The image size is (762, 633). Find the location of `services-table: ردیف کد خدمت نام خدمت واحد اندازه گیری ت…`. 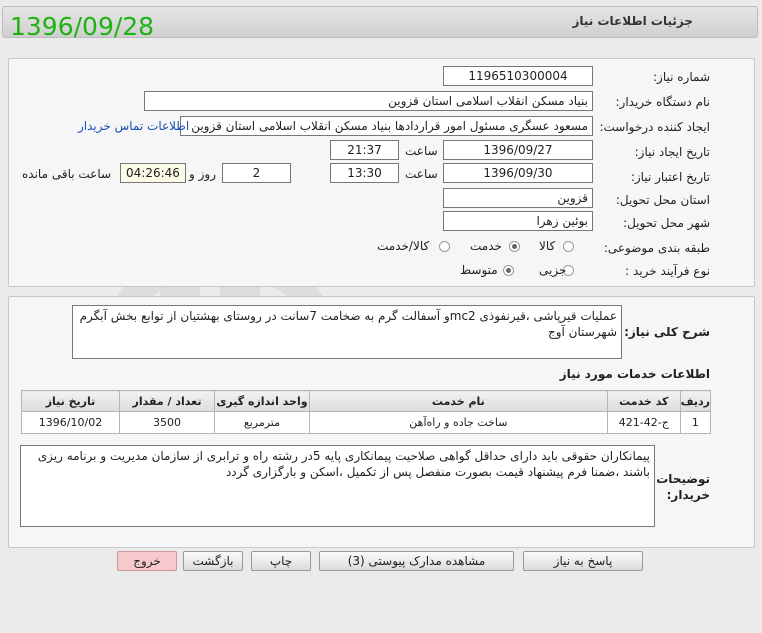

services-table: ردیف کد خدمت نام خدمت واحد اندازه گیری ت… is located at coordinates (366, 412).